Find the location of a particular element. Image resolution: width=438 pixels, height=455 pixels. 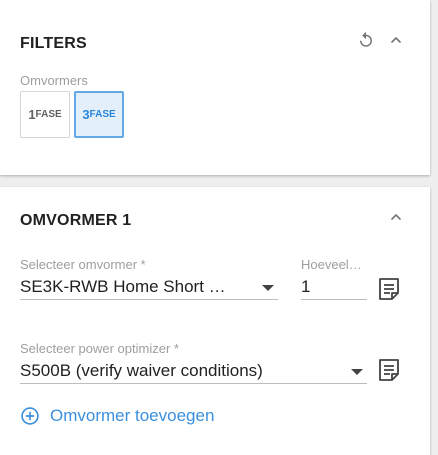

quantity-underline is located at coordinates (334, 299).